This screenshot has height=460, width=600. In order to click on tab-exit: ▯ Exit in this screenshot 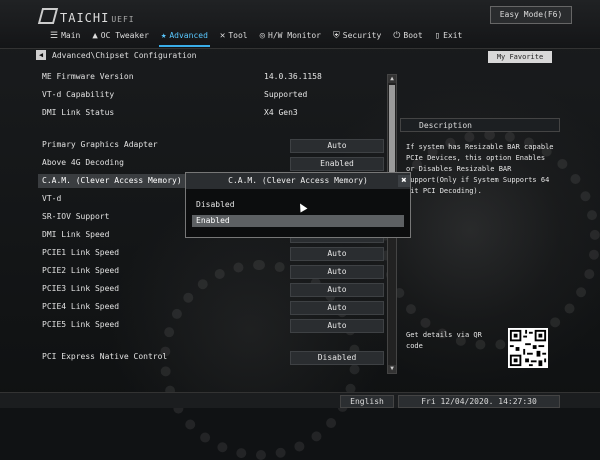, I will do `click(449, 36)`.